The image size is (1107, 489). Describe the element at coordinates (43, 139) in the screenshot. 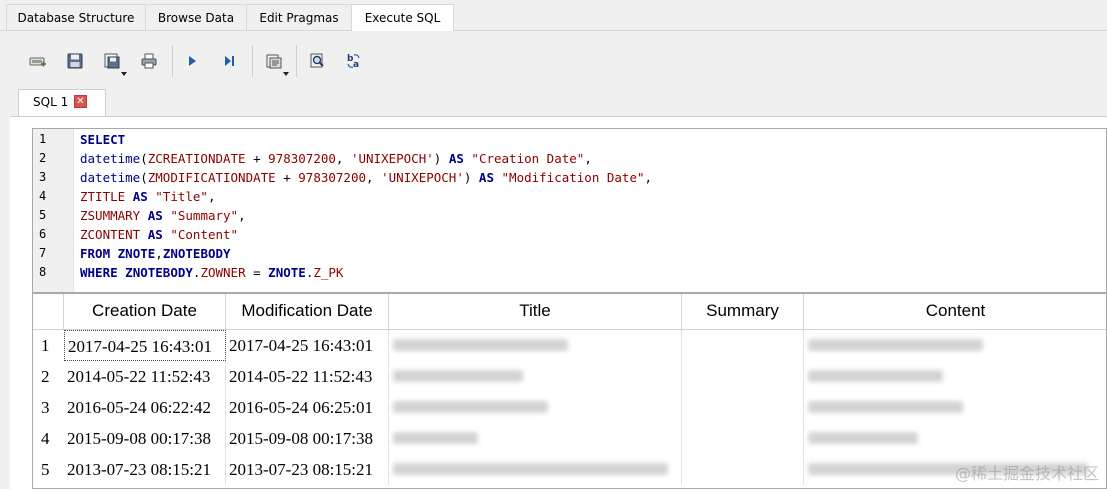

I see `line-number: 1` at that location.